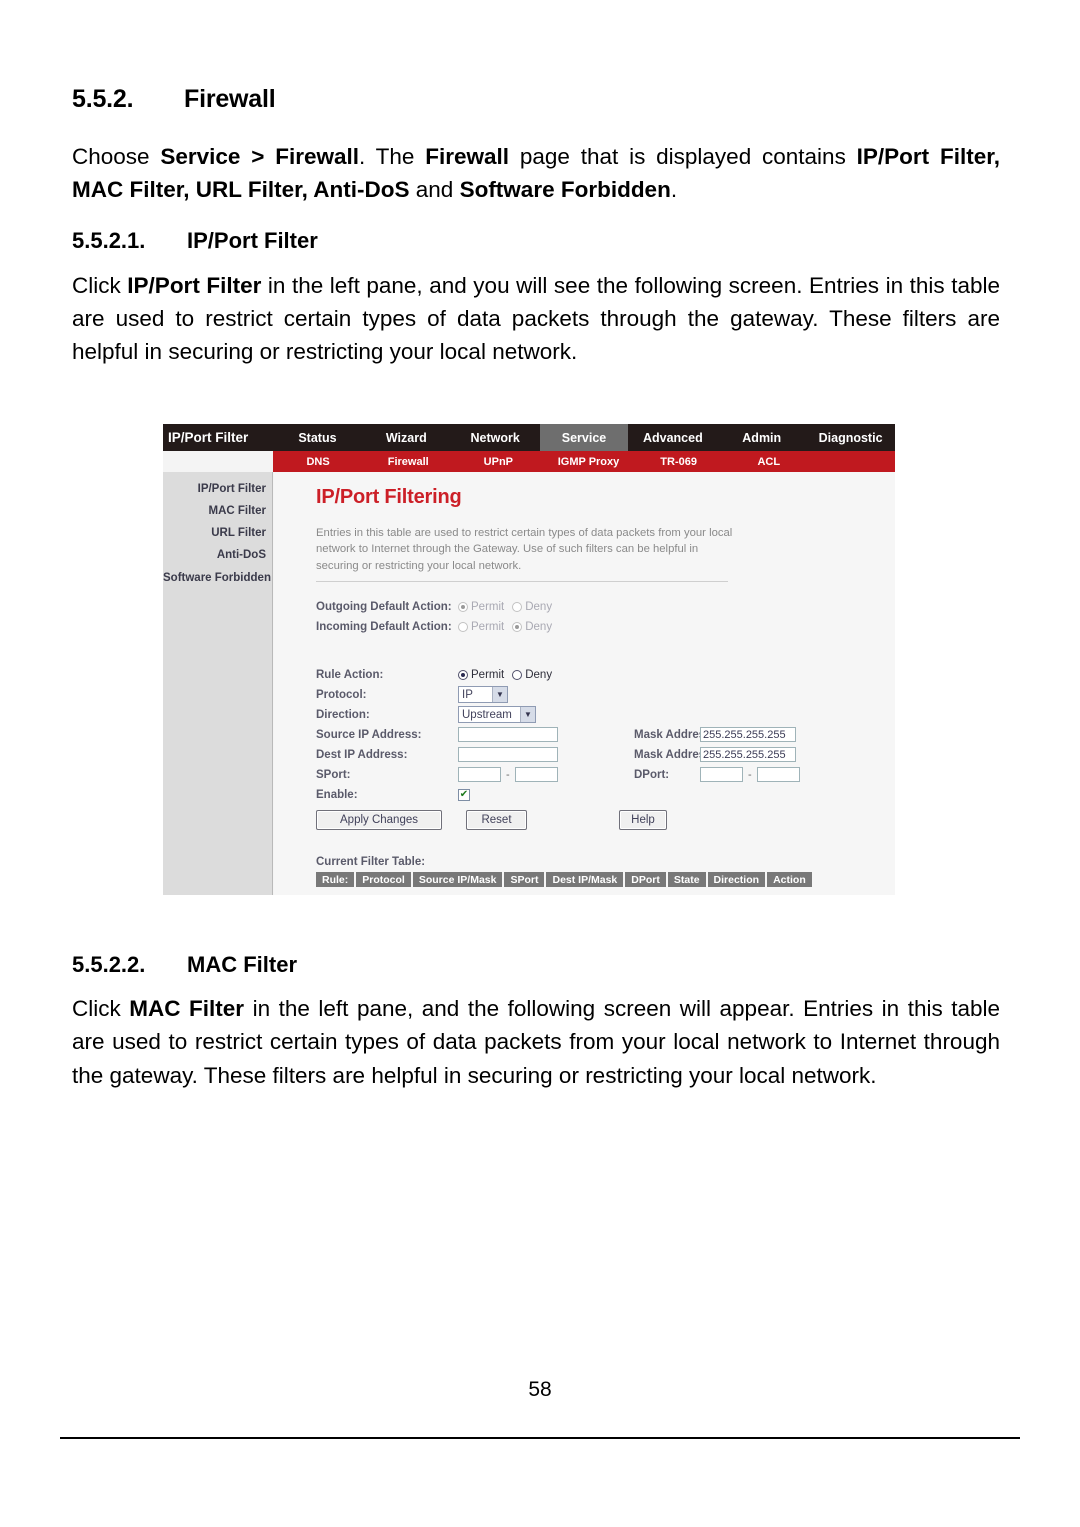  Describe the element at coordinates (536, 99) in the screenshot. I see `section-heading: 5.5.2. Firewall` at that location.